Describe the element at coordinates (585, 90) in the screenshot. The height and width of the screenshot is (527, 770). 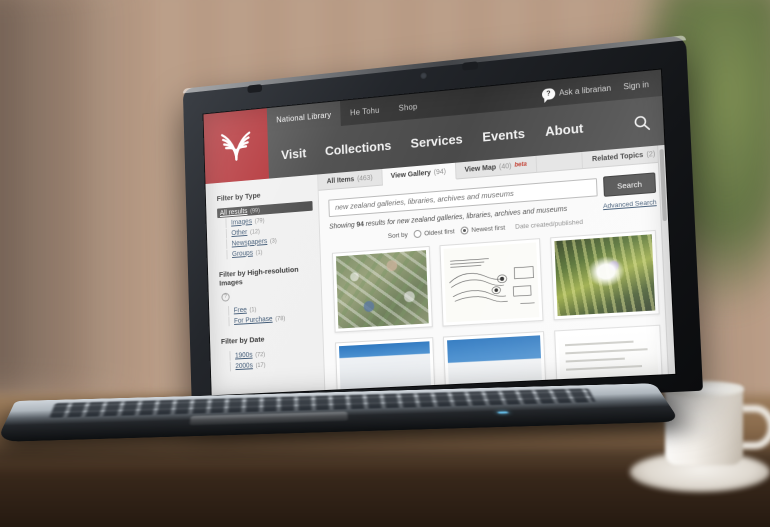
I see `ask-a-librarian-label: Ask a librarian` at that location.